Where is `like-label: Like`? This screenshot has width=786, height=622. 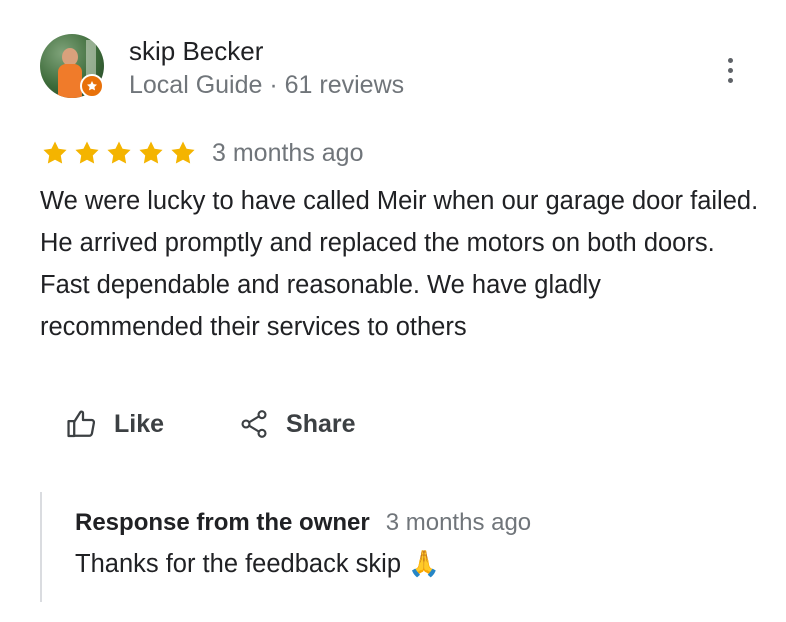
like-label: Like is located at coordinates (139, 423).